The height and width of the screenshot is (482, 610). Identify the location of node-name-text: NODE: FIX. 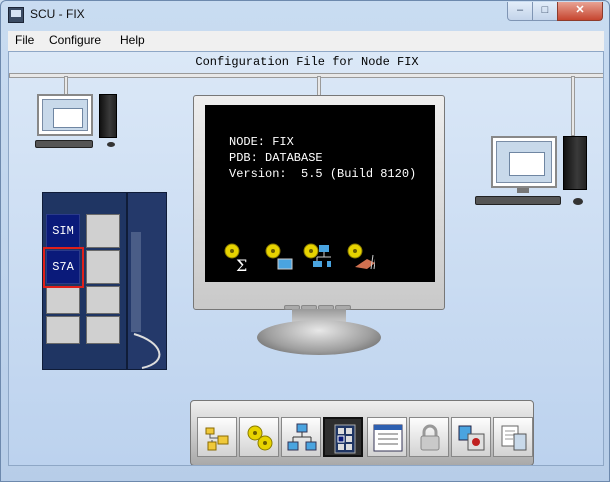
(261, 142).